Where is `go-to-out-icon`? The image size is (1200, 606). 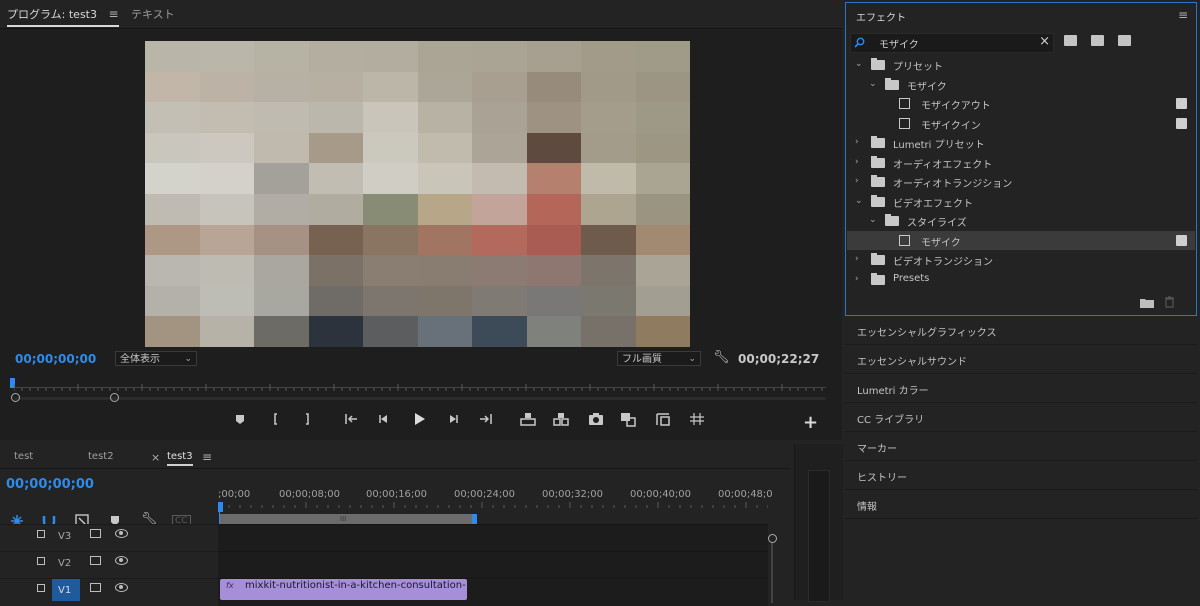
go-to-out-icon is located at coordinates (486, 419).